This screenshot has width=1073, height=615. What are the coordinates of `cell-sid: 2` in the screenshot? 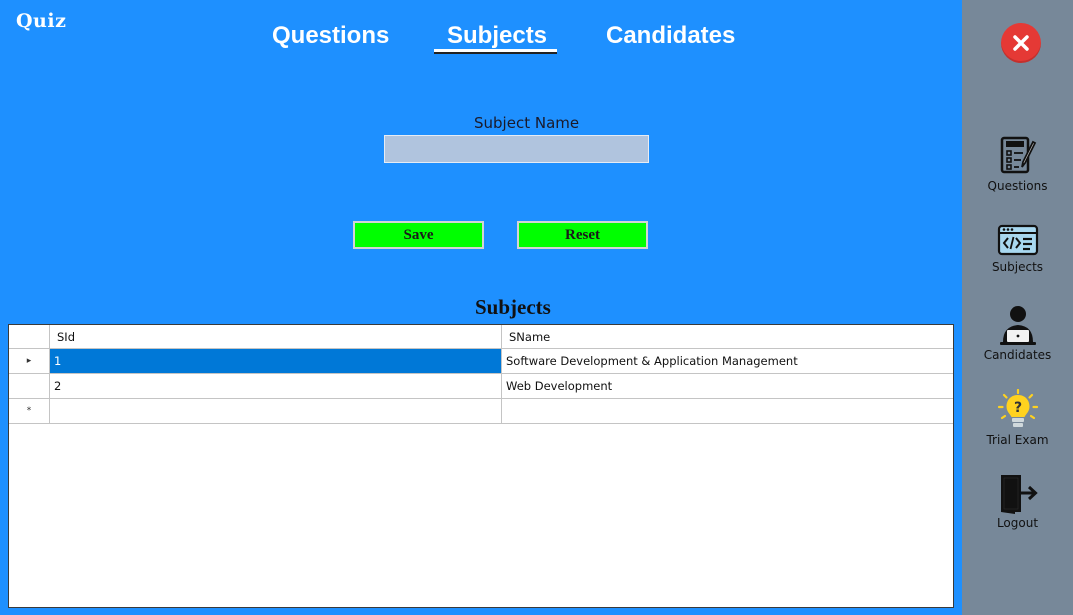 It's located at (276, 386).